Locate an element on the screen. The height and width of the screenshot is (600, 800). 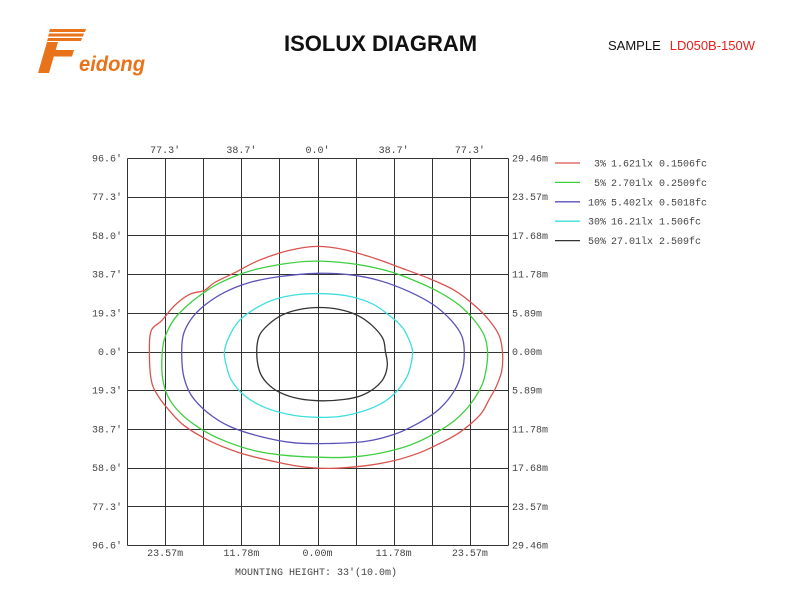
legend-fc: 0.1506fc is located at coordinates (683, 165).